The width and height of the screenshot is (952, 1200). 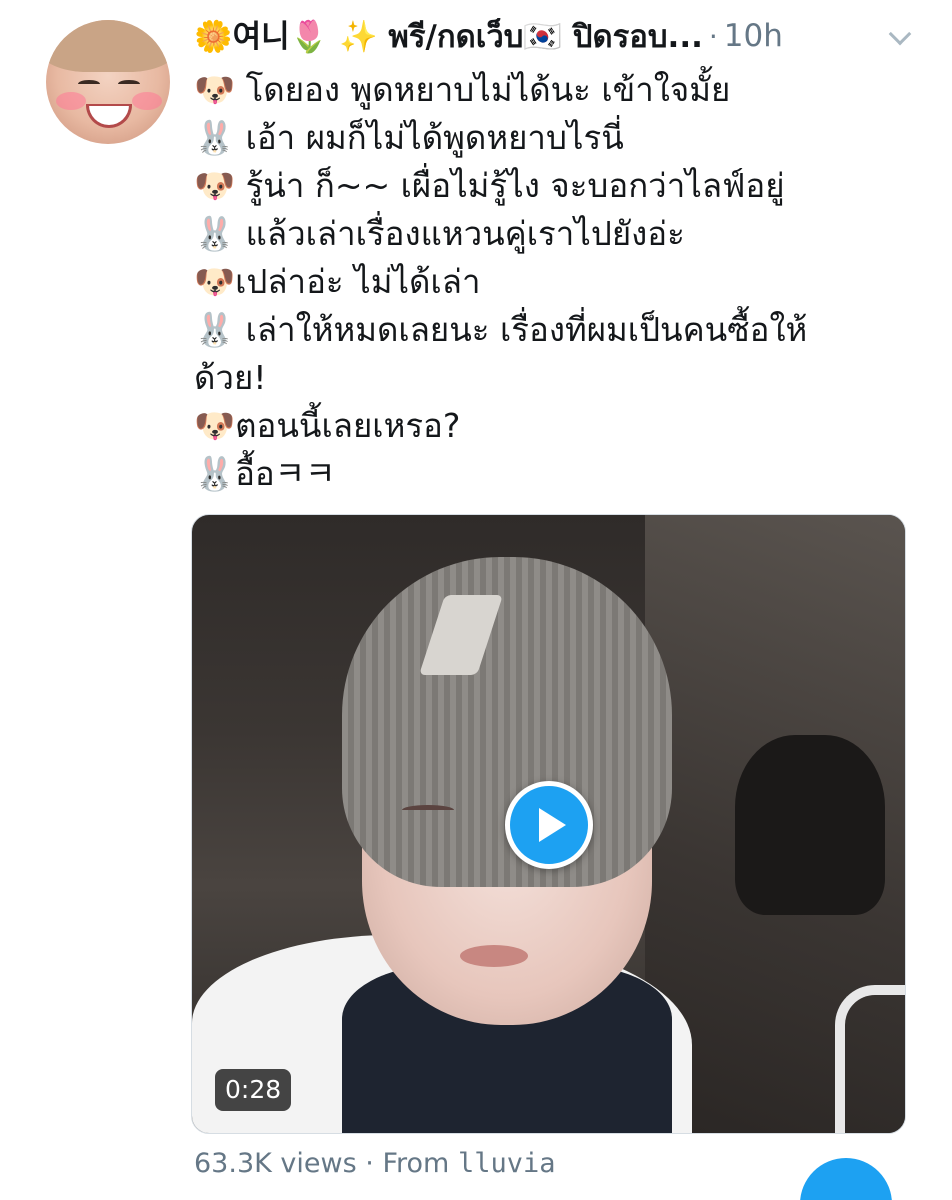 I want to click on timestamp: 10h, so click(x=753, y=36).